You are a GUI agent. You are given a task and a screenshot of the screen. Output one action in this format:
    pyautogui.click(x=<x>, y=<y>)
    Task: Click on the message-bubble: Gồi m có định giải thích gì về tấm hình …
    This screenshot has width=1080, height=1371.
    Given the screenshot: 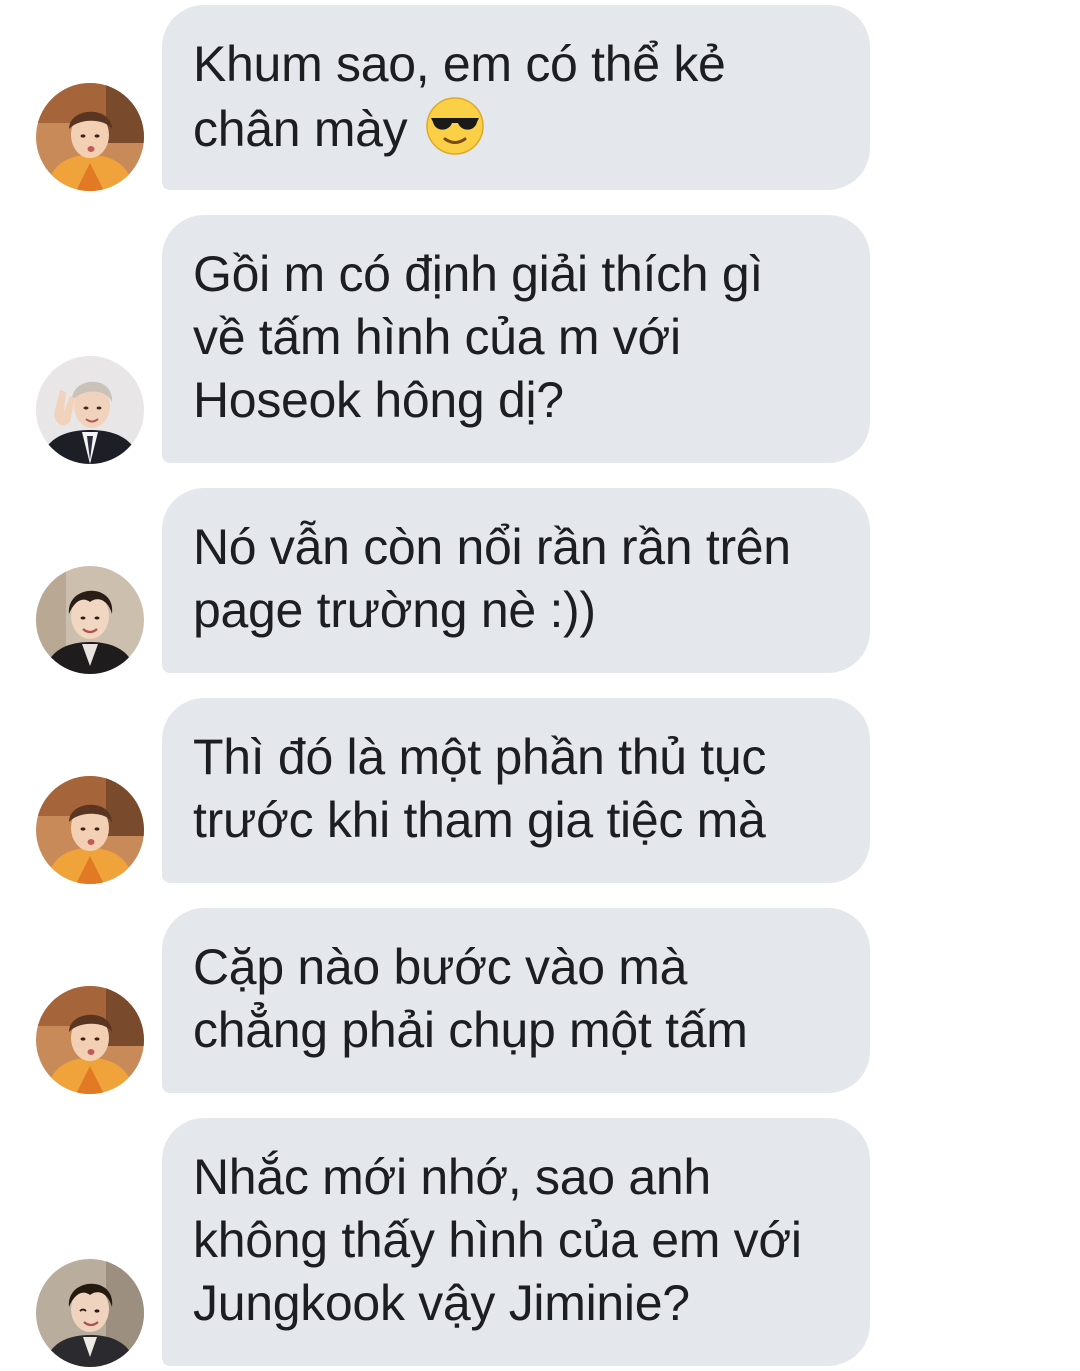 What is the action you would take?
    pyautogui.click(x=516, y=339)
    